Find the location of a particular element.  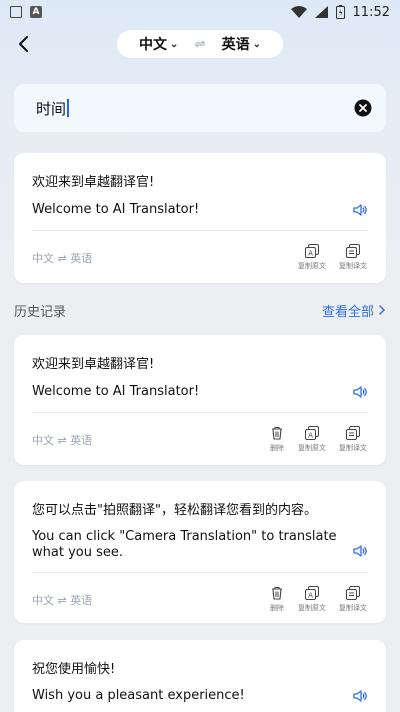

target-language-dropdown: 英语 ⌄ is located at coordinates (241, 44).